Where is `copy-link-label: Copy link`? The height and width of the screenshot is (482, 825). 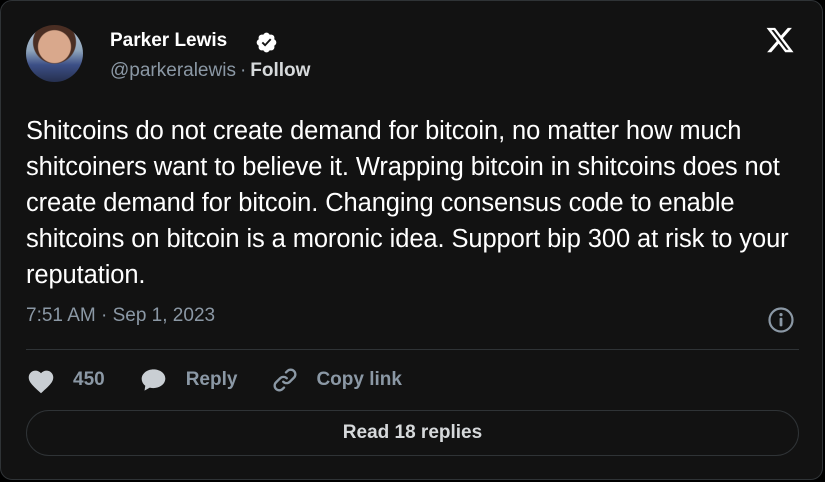 copy-link-label: Copy link is located at coordinates (359, 379).